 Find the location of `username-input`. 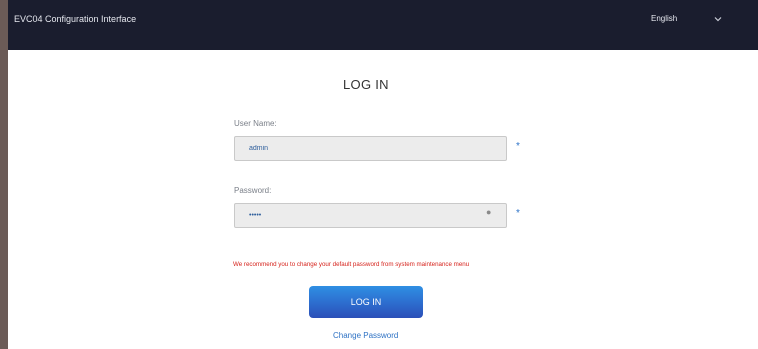

username-input is located at coordinates (370, 148).